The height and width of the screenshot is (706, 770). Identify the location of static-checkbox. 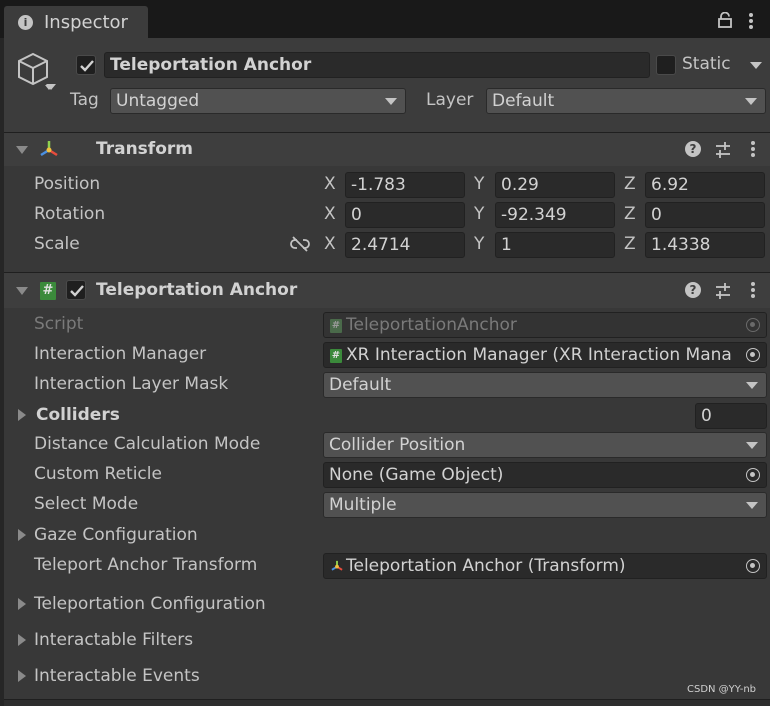
(666, 65).